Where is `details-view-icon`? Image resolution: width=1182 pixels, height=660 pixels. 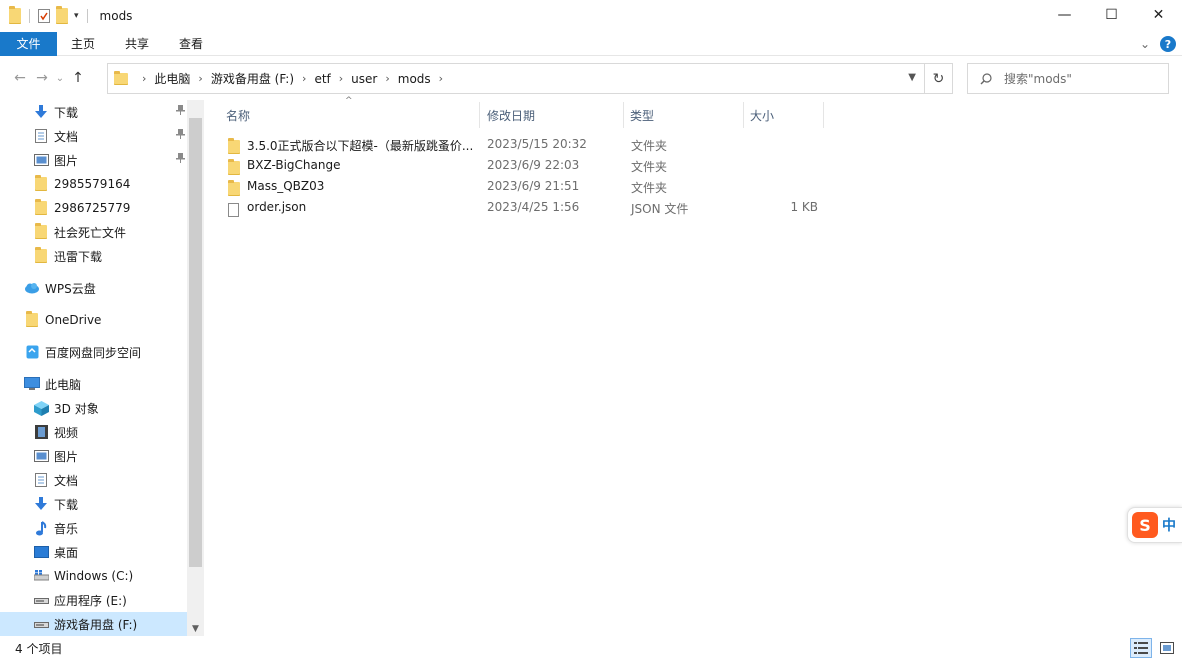
details-view-icon is located at coordinates (1141, 648).